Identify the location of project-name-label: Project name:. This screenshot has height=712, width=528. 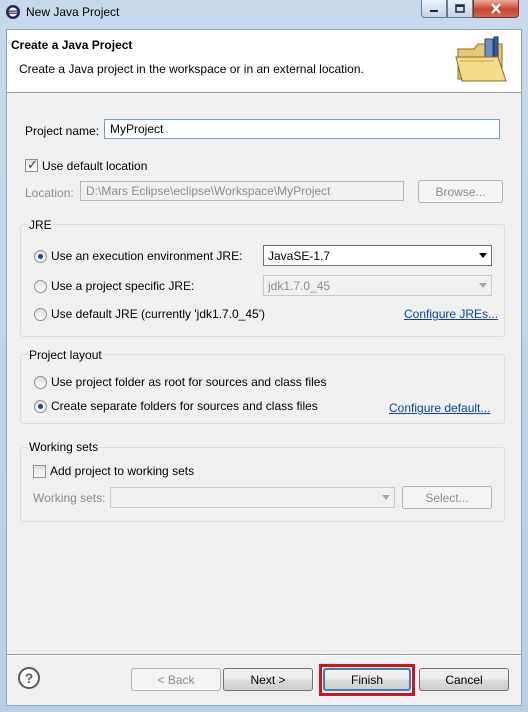
(62, 131).